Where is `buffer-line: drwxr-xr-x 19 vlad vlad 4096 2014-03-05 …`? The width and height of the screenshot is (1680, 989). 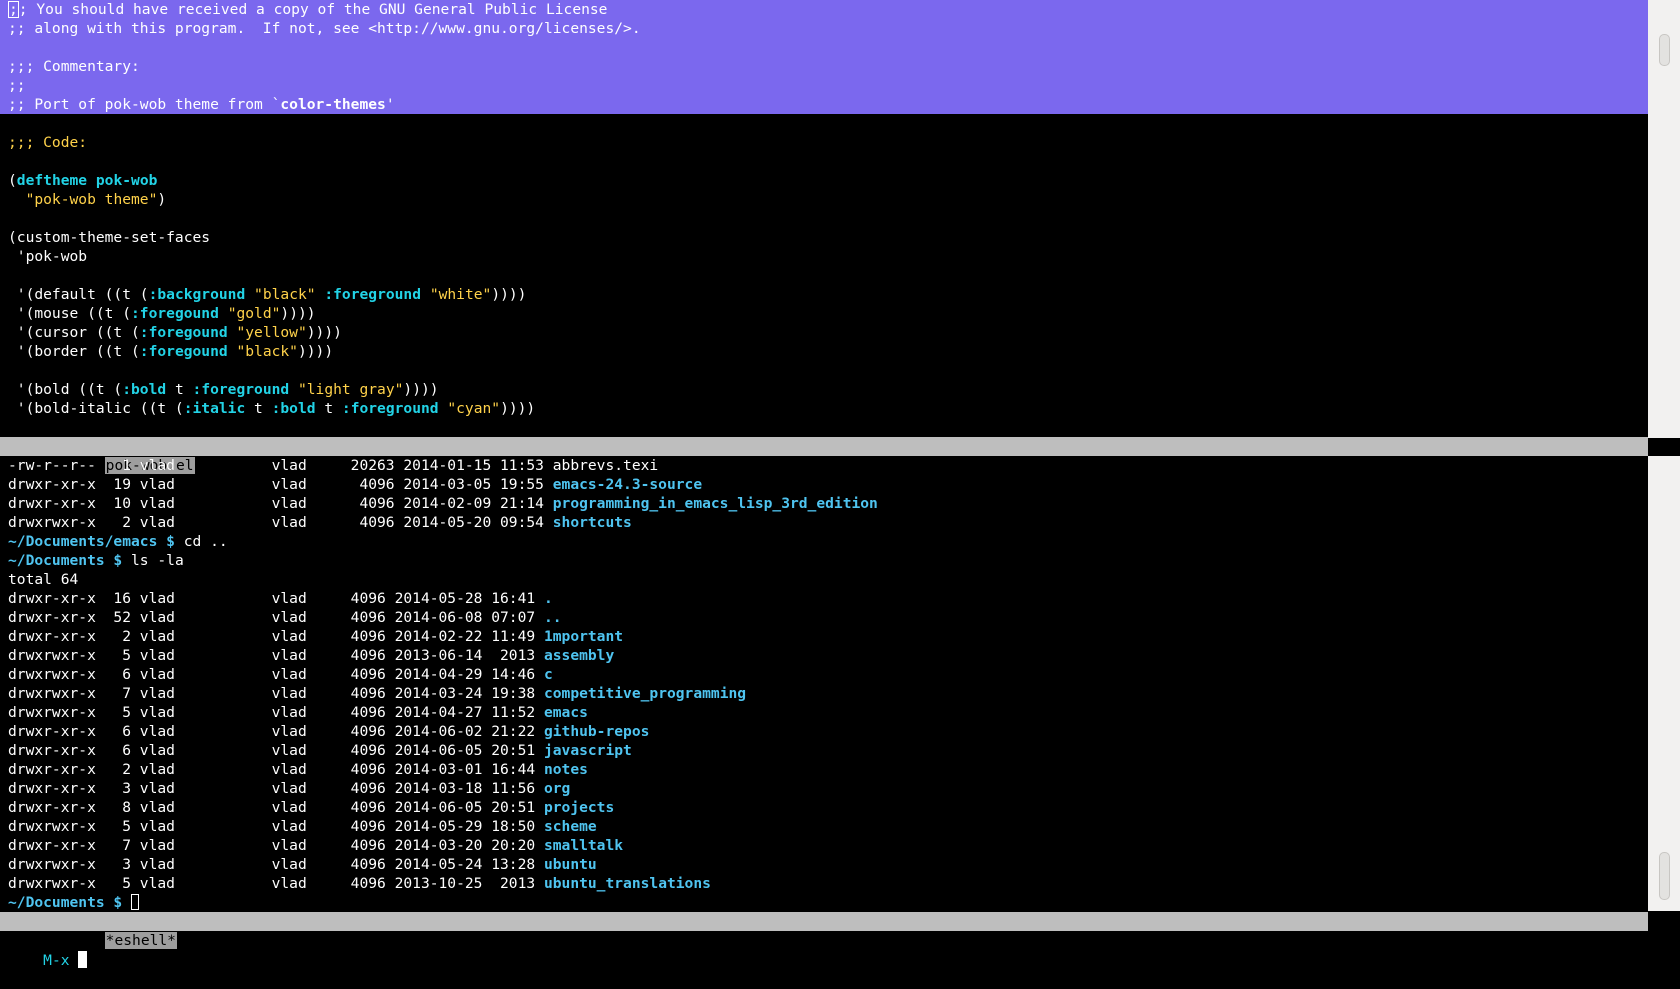 buffer-line: drwxr-xr-x 19 vlad vlad 4096 2014-03-05 … is located at coordinates (824, 484).